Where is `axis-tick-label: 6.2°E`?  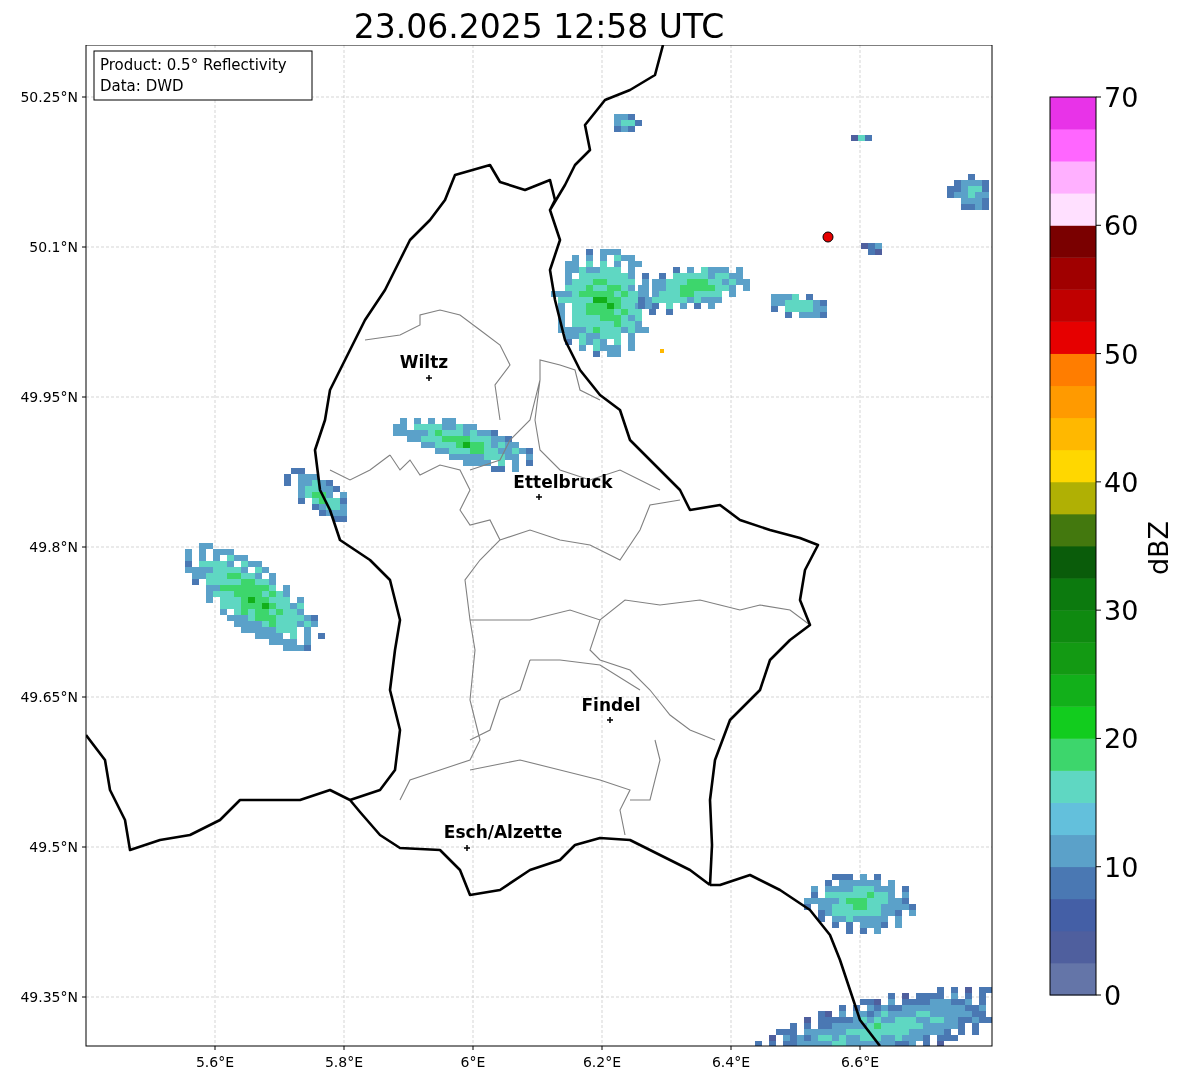
axis-tick-label: 6.2°E is located at coordinates (602, 1062).